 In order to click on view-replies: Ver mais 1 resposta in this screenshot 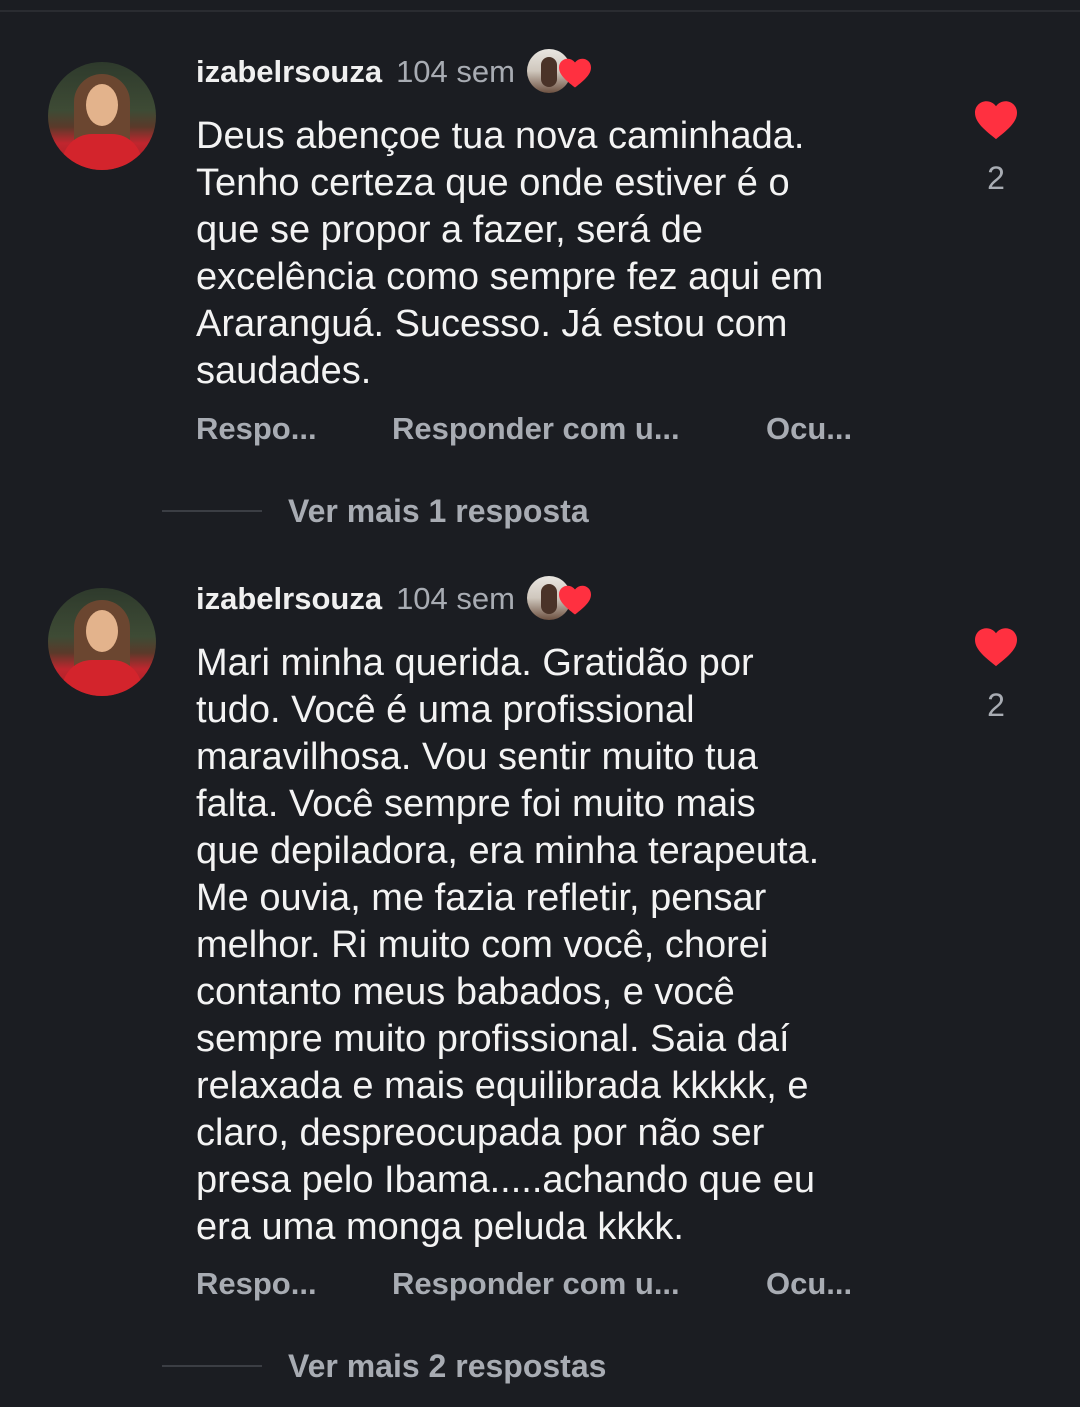, I will do `click(375, 511)`.